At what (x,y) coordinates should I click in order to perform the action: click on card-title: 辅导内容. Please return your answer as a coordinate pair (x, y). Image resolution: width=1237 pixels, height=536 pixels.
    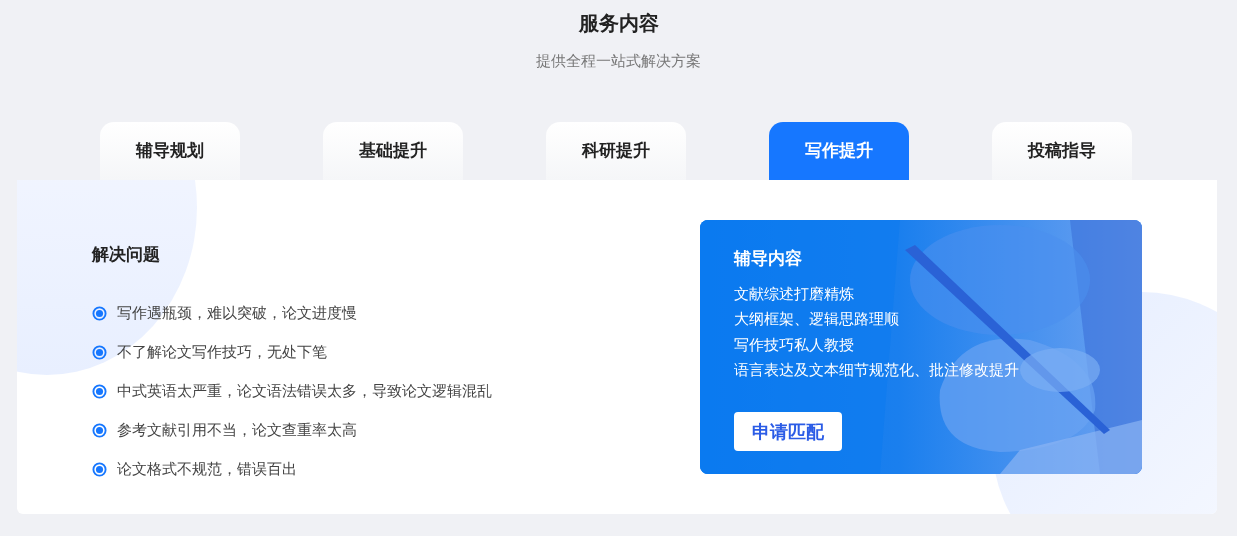
    Looking at the image, I should click on (768, 258).